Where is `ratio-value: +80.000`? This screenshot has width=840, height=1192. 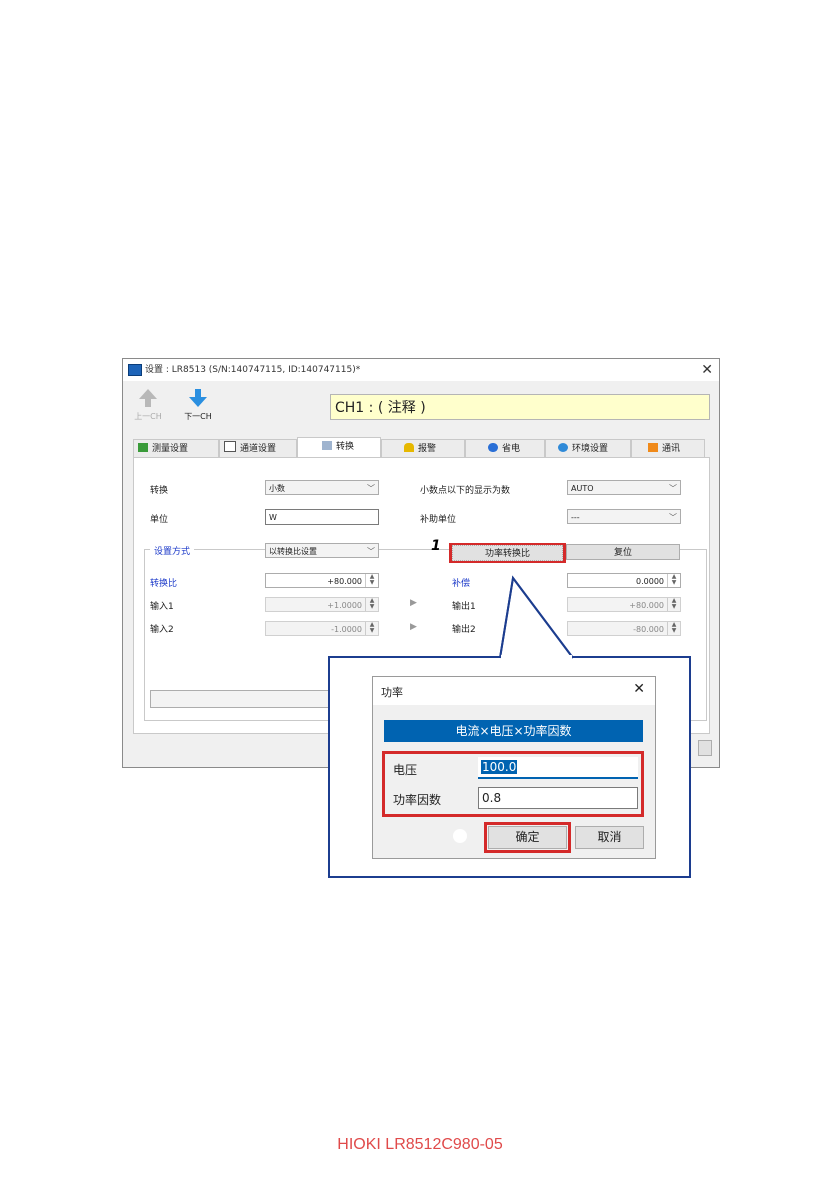
ratio-value: +80.000 is located at coordinates (344, 581).